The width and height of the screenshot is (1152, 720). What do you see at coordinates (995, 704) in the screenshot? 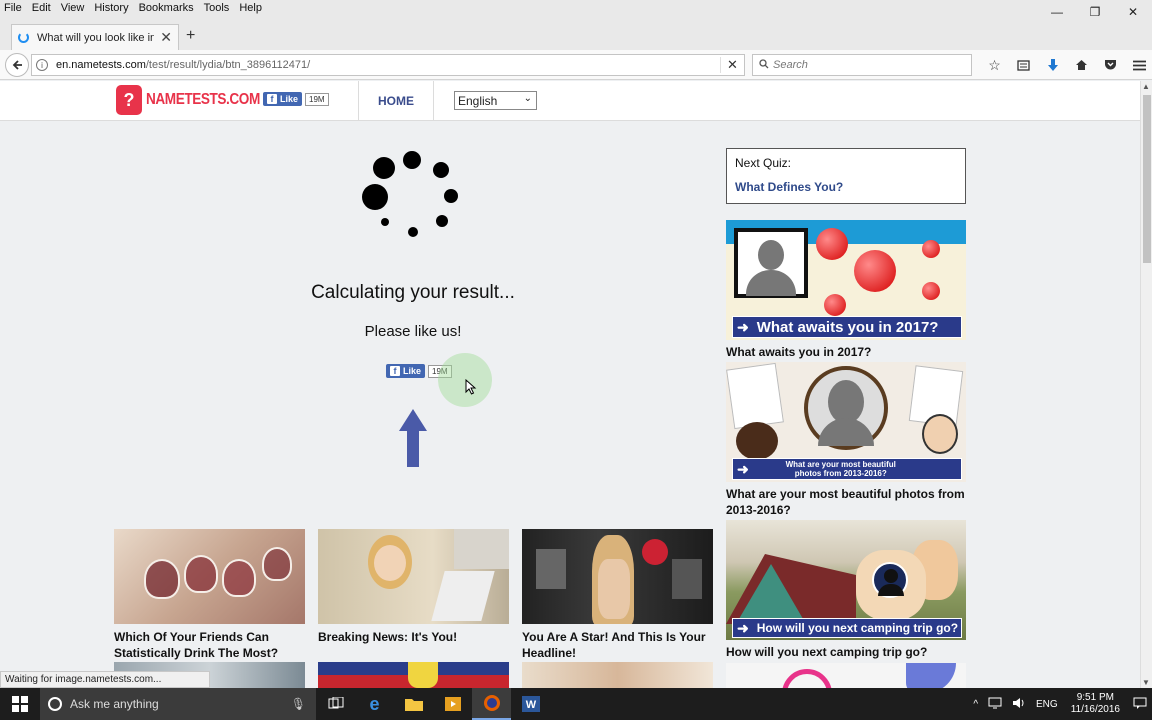
I see `network-icon` at bounding box center [995, 704].